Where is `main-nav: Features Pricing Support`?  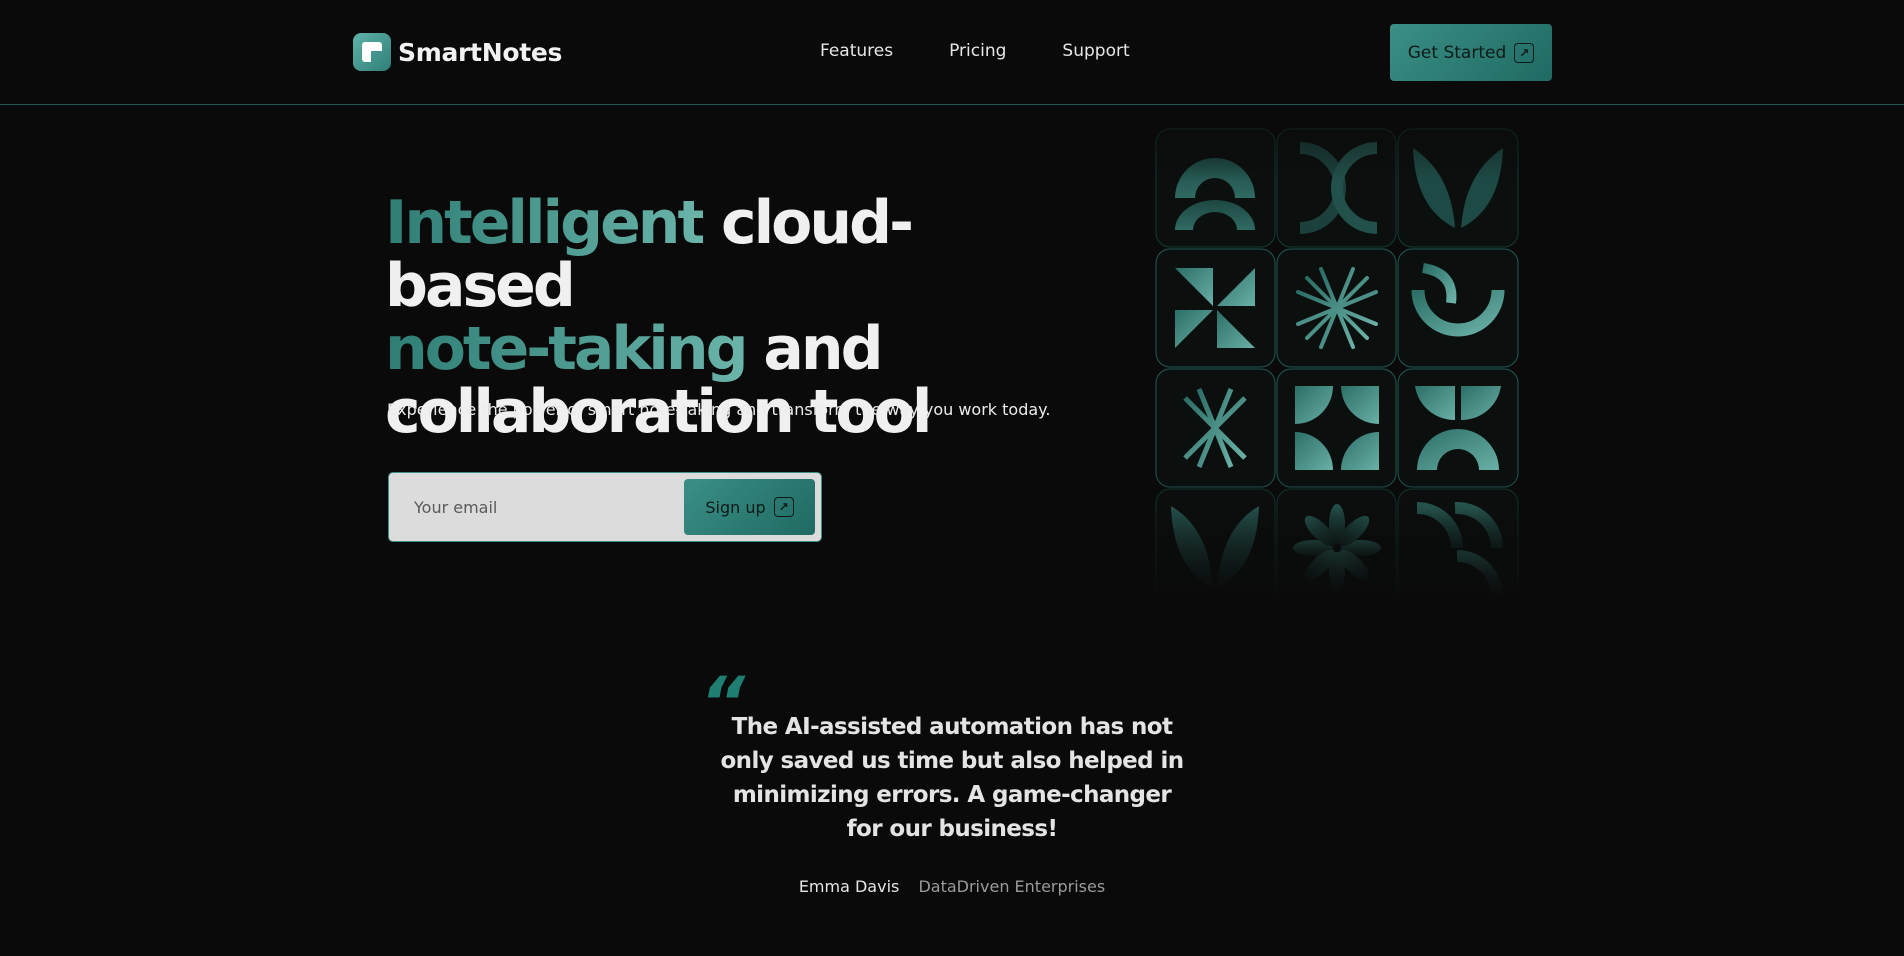
main-nav: Features Pricing Support is located at coordinates (1003, 51).